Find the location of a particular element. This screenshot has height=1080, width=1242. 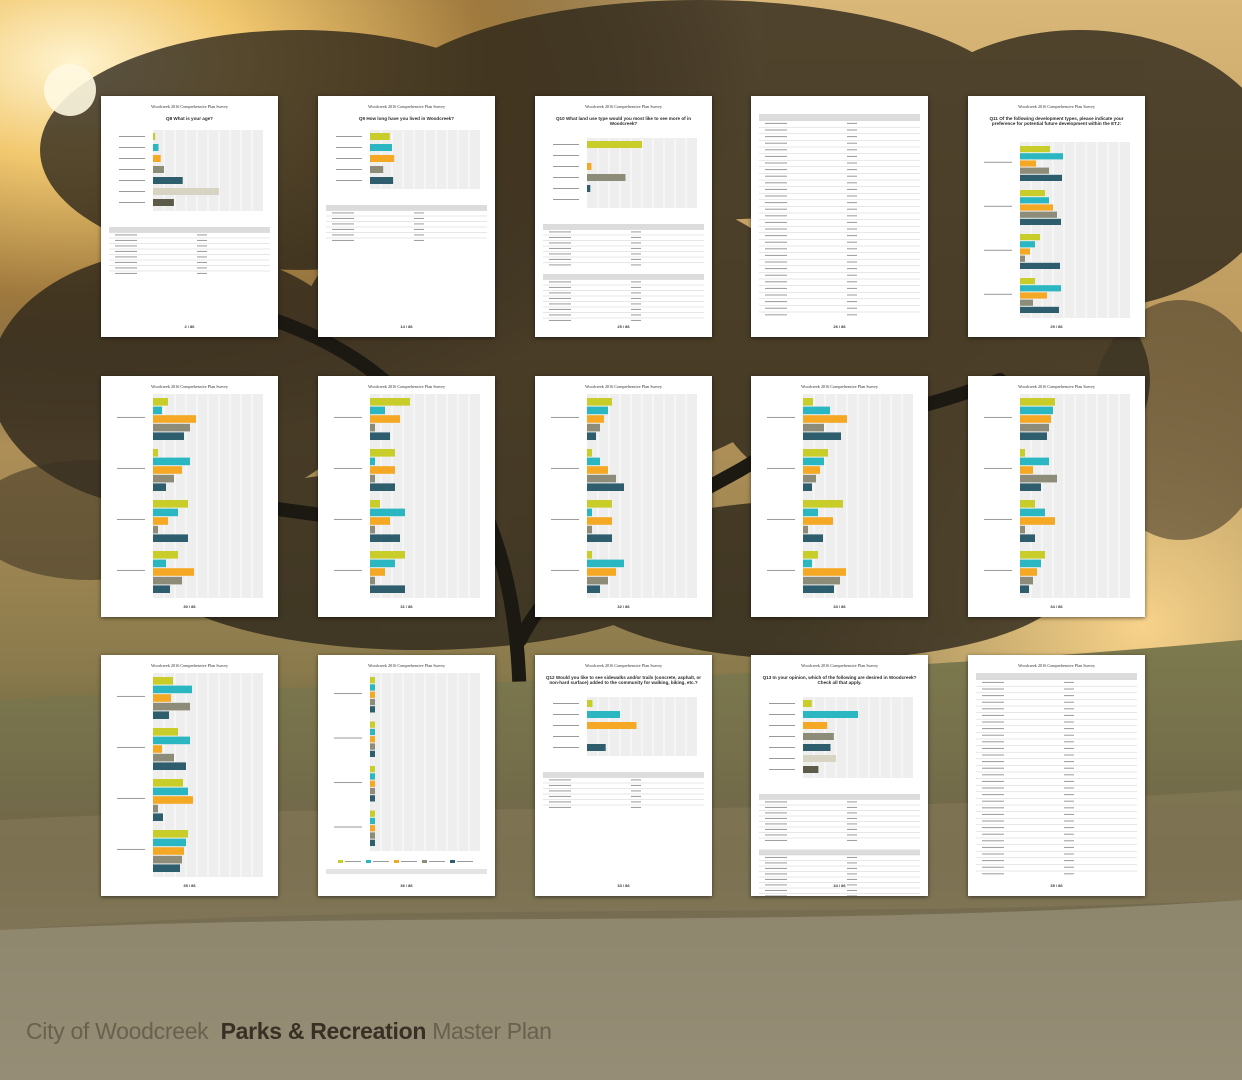

page-number: 33 / 86 is located at coordinates (839, 606).